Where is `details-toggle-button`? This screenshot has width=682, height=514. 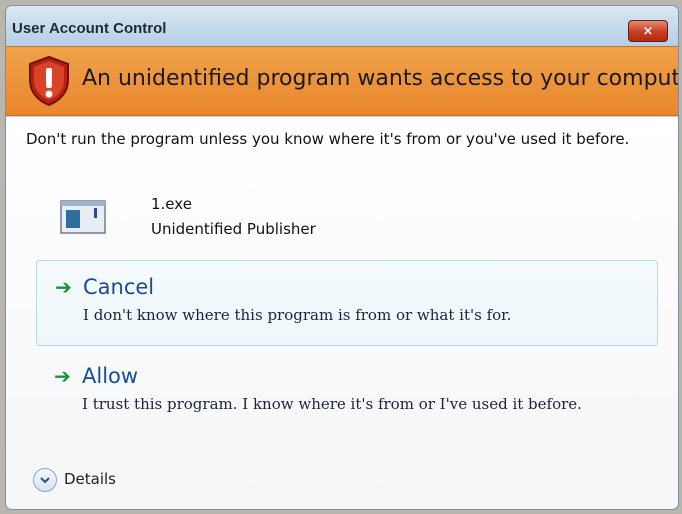 details-toggle-button is located at coordinates (45, 480).